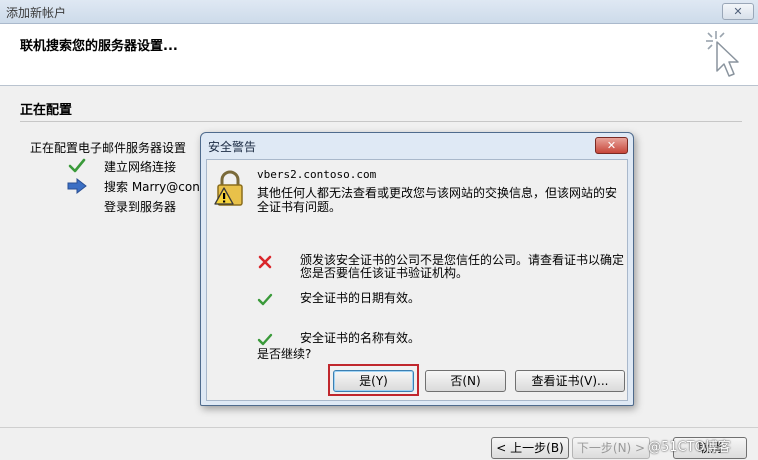 Image resolution: width=758 pixels, height=460 pixels. What do you see at coordinates (232, 147) in the screenshot?
I see `dialog-title: 安全警告` at bounding box center [232, 147].